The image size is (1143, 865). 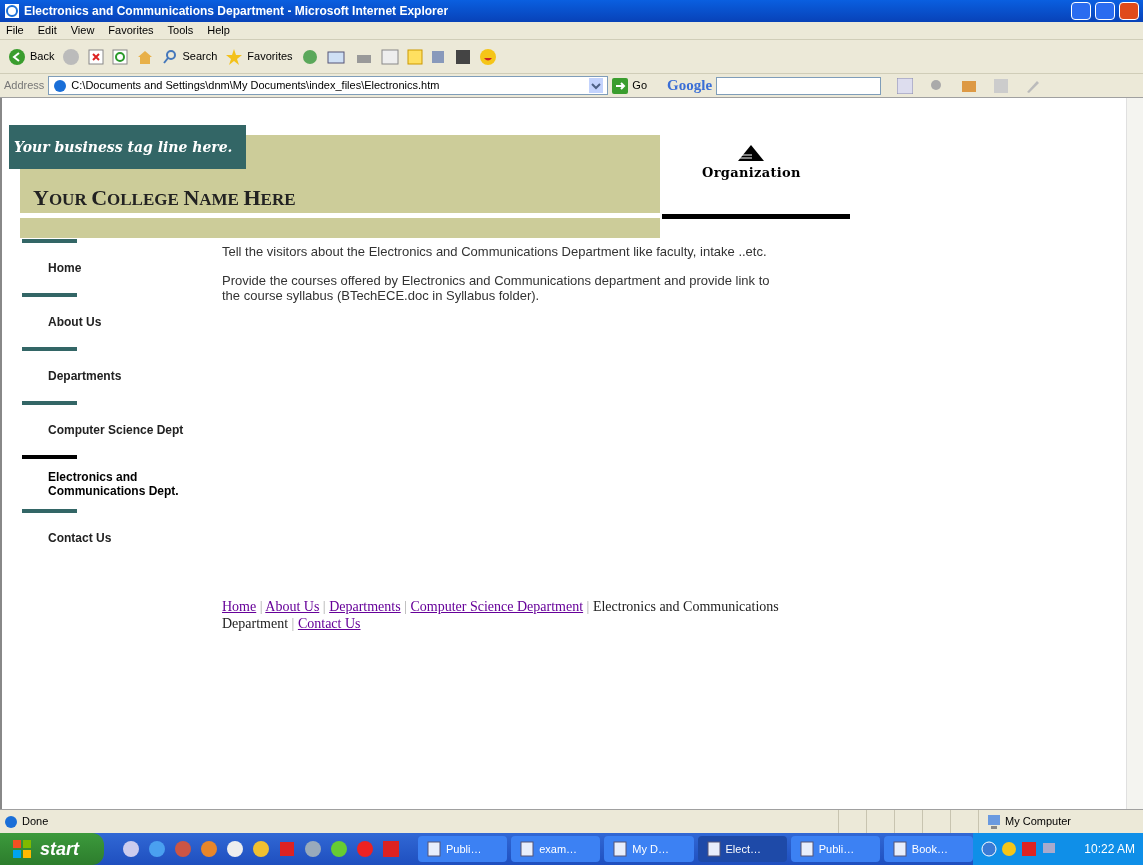 What do you see at coordinates (80, 538) in the screenshot?
I see `nav-link: Contact Us` at bounding box center [80, 538].